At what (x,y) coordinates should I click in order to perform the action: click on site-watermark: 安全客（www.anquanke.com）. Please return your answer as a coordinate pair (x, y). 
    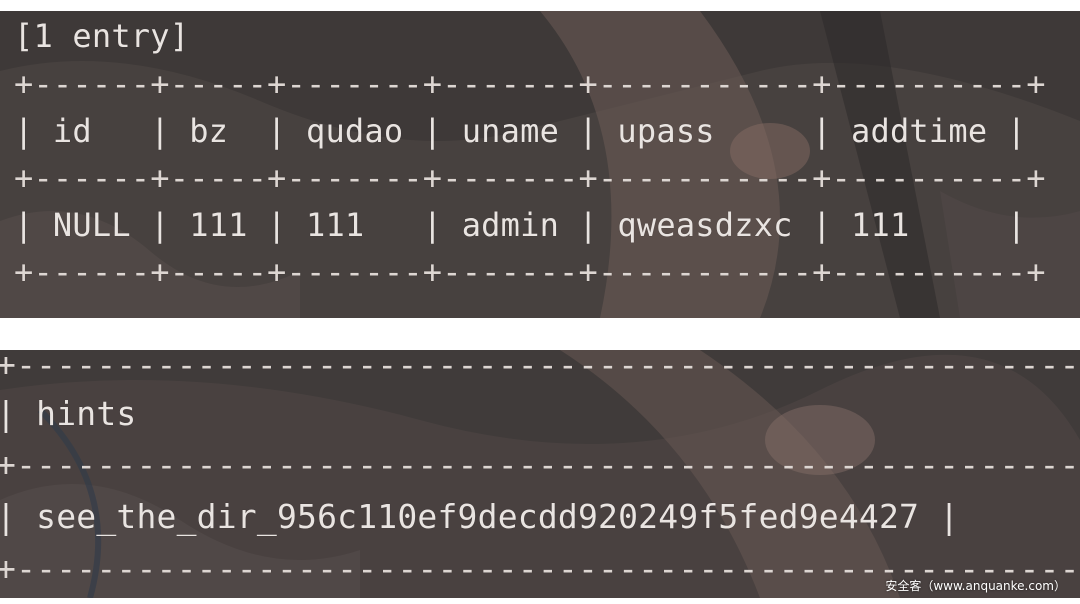
    Looking at the image, I should click on (975, 586).